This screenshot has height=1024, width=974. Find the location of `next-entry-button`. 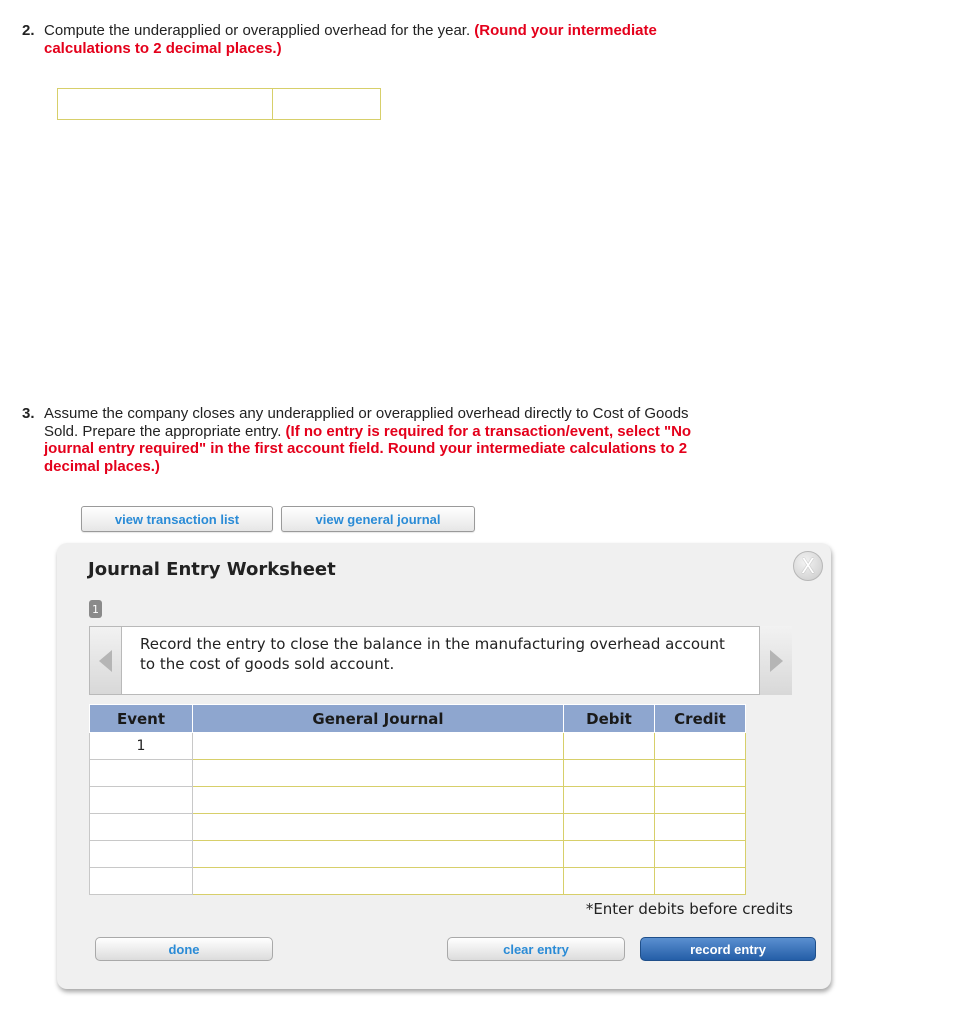

next-entry-button is located at coordinates (775, 660).